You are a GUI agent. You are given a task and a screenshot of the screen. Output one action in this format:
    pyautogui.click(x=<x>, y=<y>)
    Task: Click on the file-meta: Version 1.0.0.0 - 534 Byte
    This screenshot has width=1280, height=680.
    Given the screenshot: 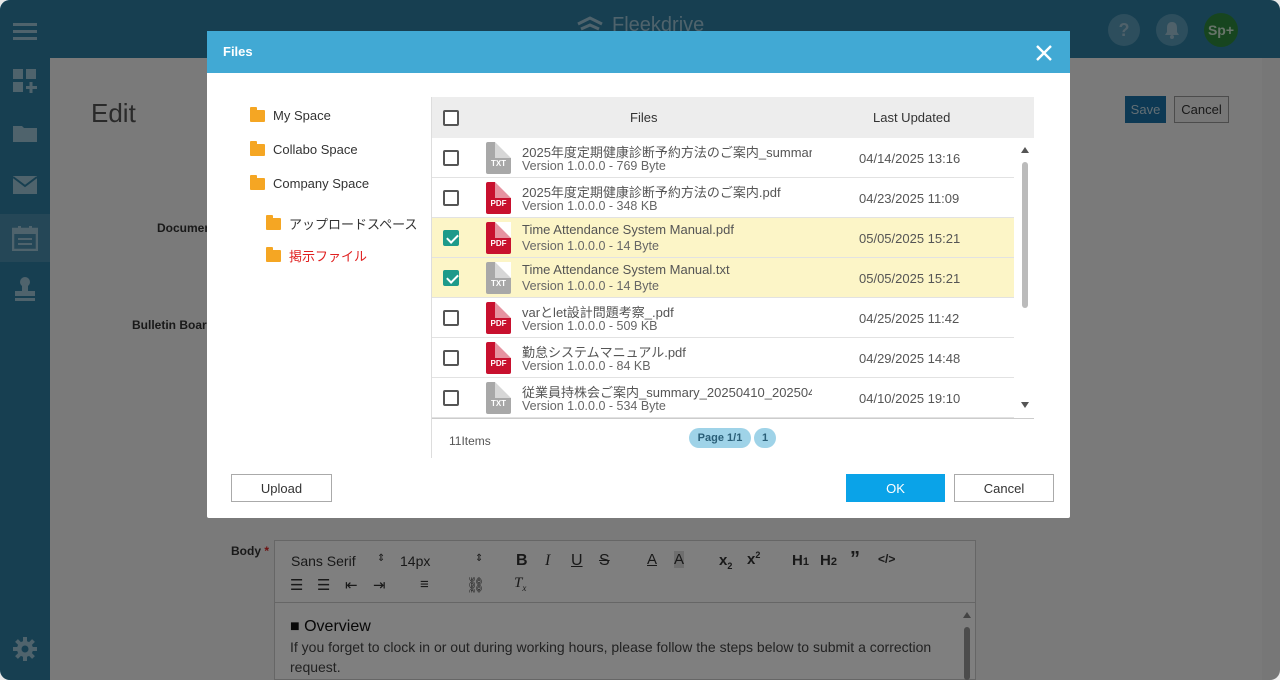 What is the action you would take?
    pyautogui.click(x=594, y=406)
    